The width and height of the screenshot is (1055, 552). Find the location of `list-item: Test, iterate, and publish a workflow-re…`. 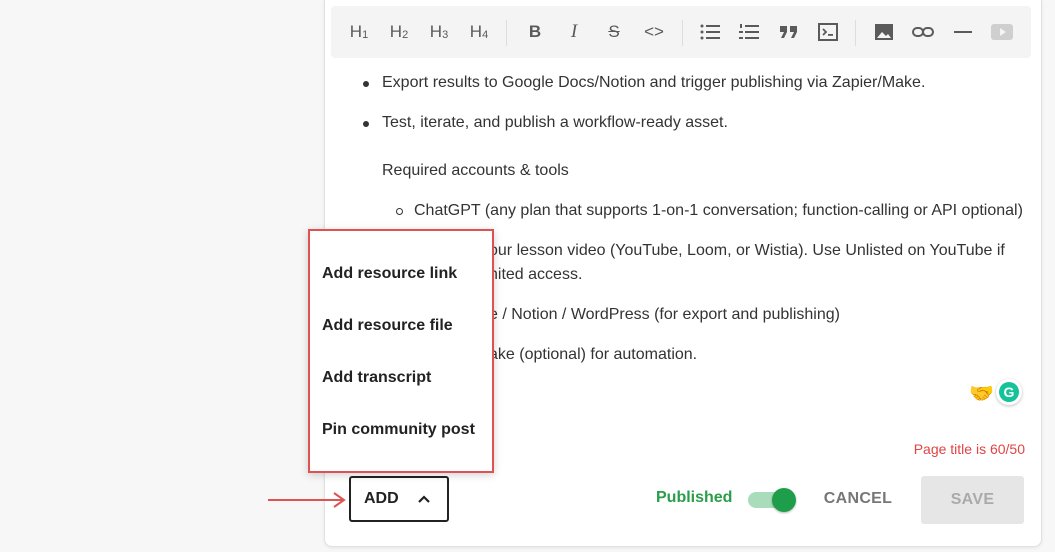

list-item: Test, iterate, and publish a workflow-re… is located at coordinates (545, 123).